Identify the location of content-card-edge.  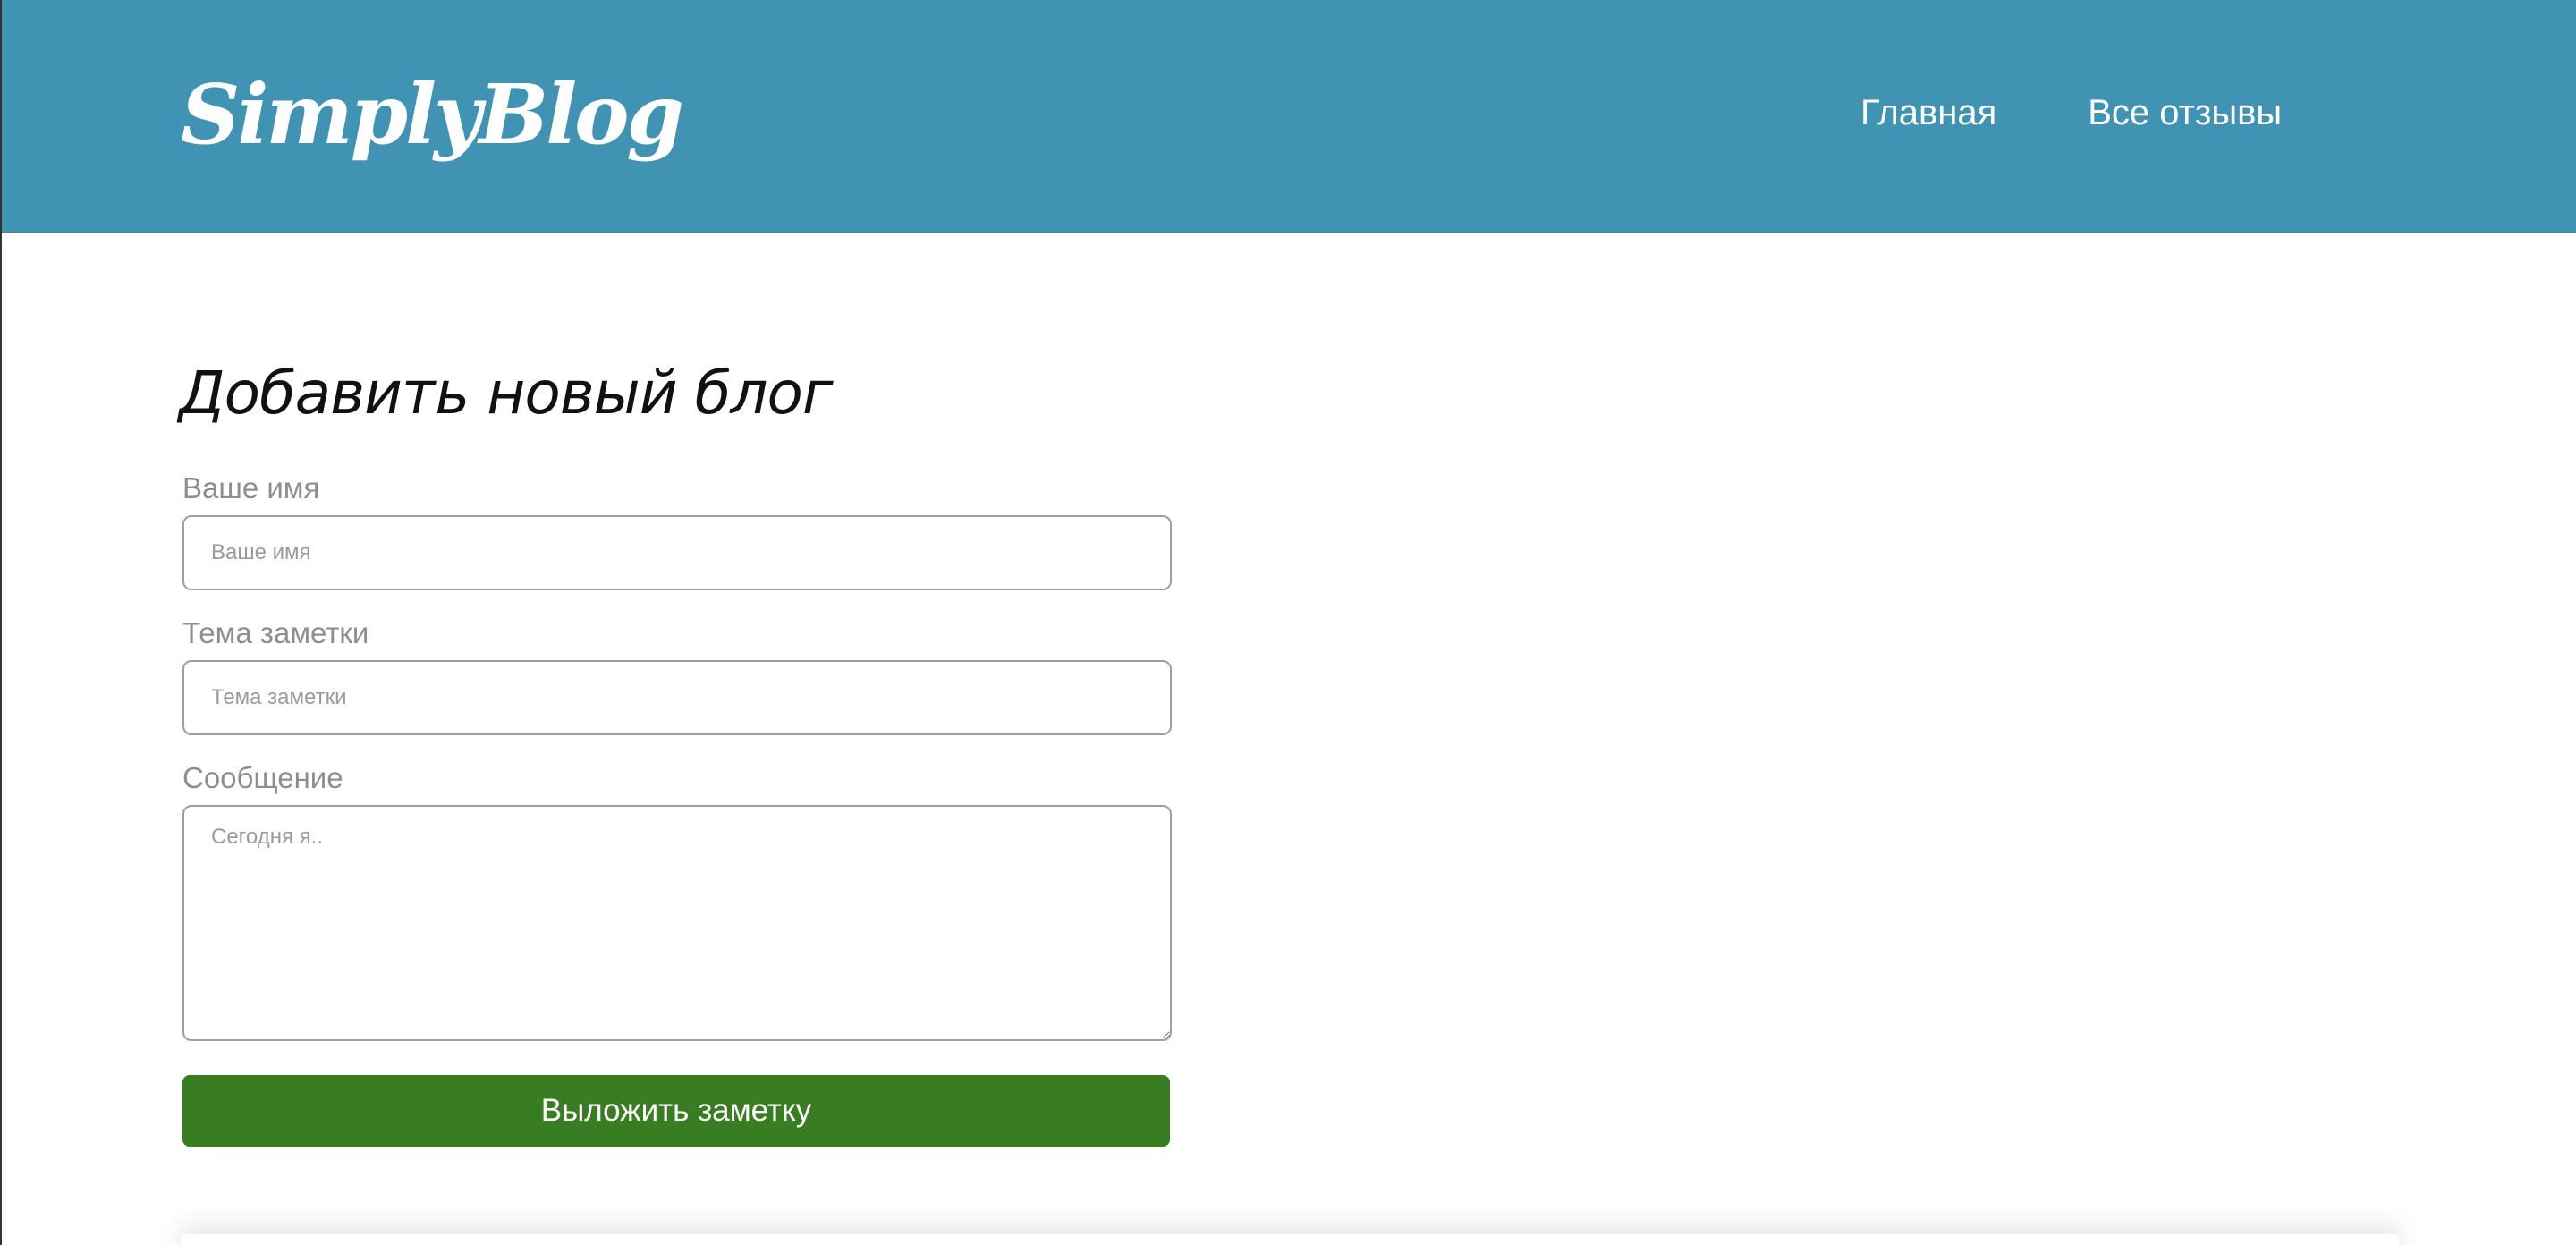
(1290, 1239).